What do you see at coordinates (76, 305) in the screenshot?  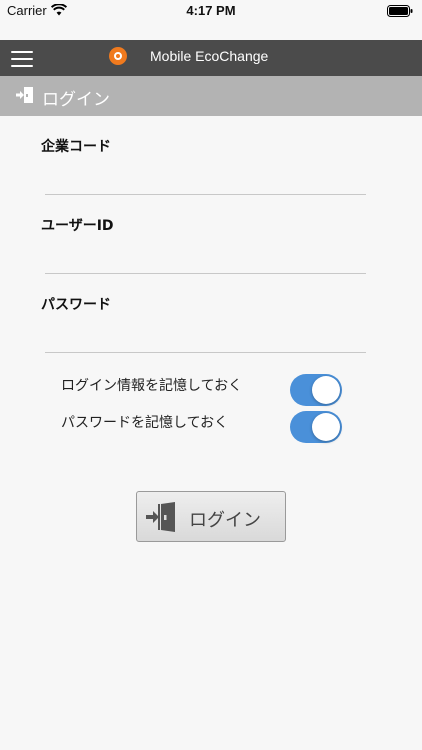 I see `password-label: パスワード` at bounding box center [76, 305].